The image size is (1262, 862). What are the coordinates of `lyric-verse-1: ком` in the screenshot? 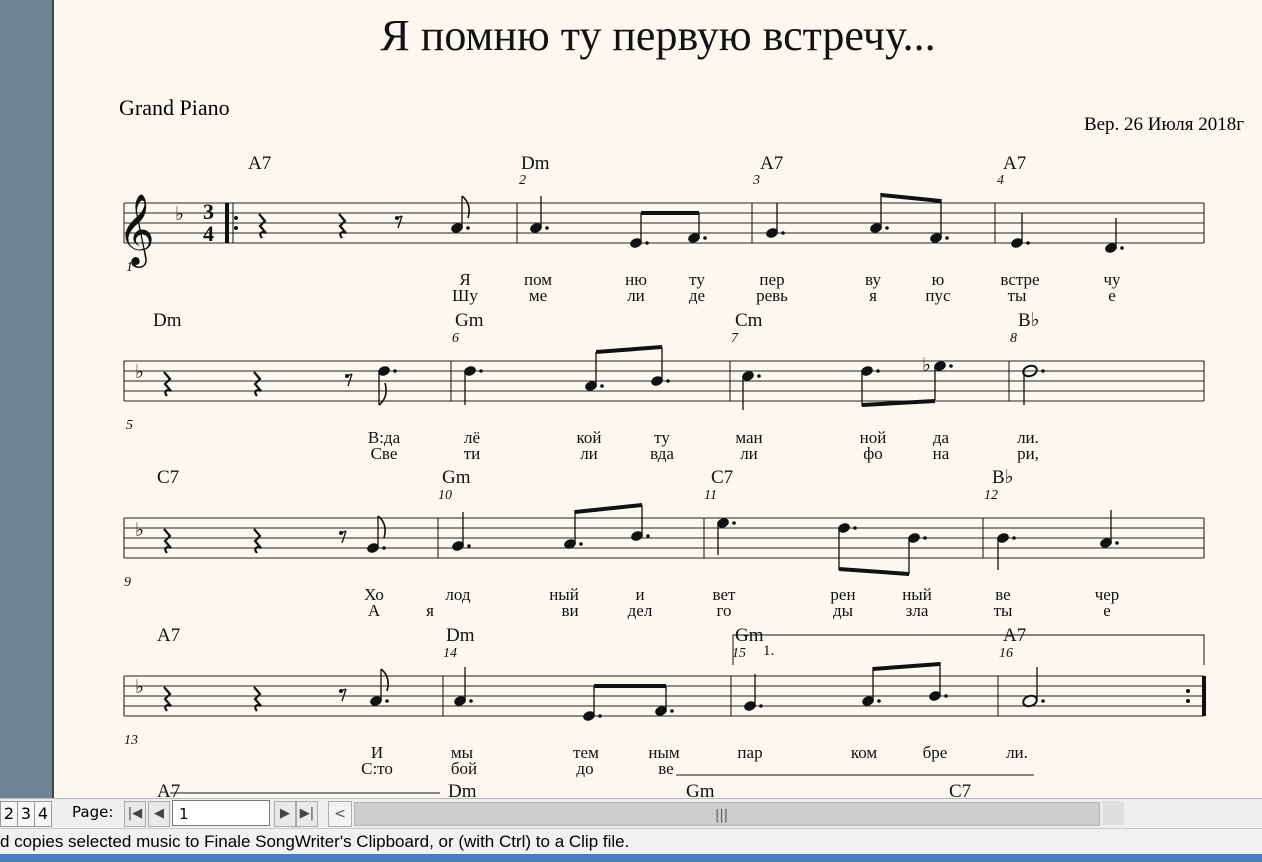 It's located at (864, 752).